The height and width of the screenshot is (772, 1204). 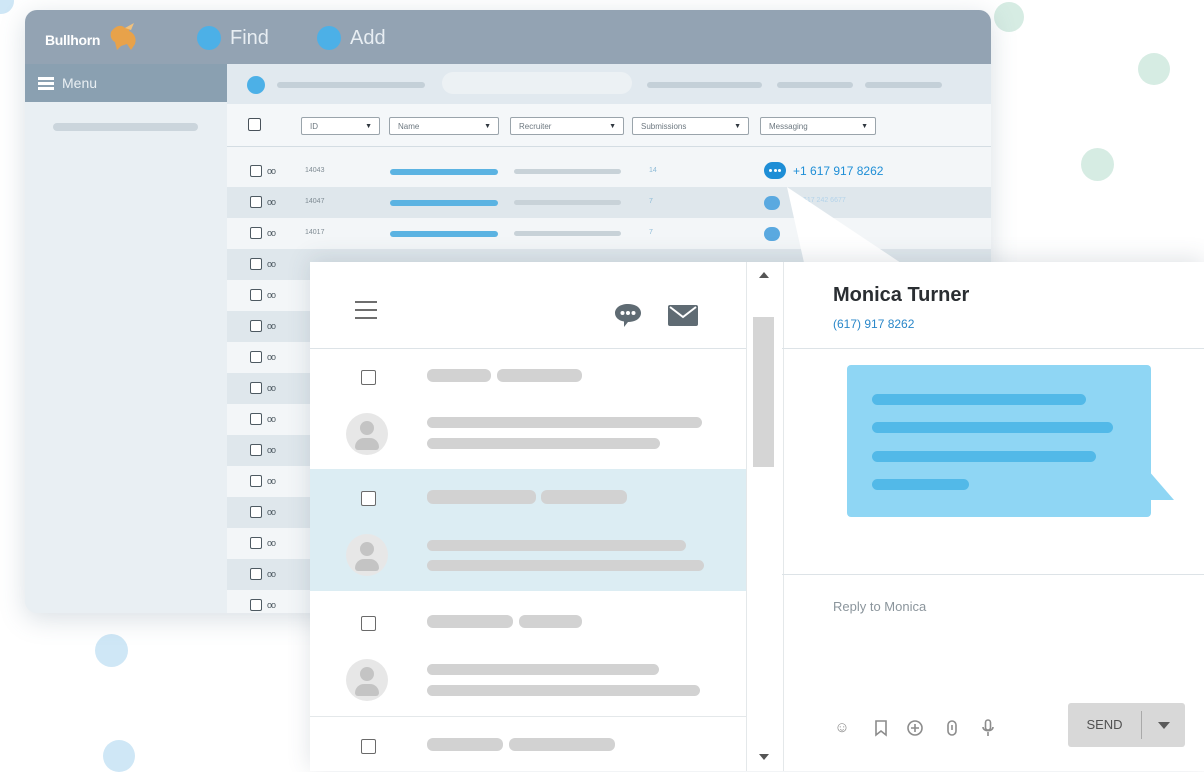 What do you see at coordinates (125, 127) in the screenshot?
I see `sidebar-item-placeholder` at bounding box center [125, 127].